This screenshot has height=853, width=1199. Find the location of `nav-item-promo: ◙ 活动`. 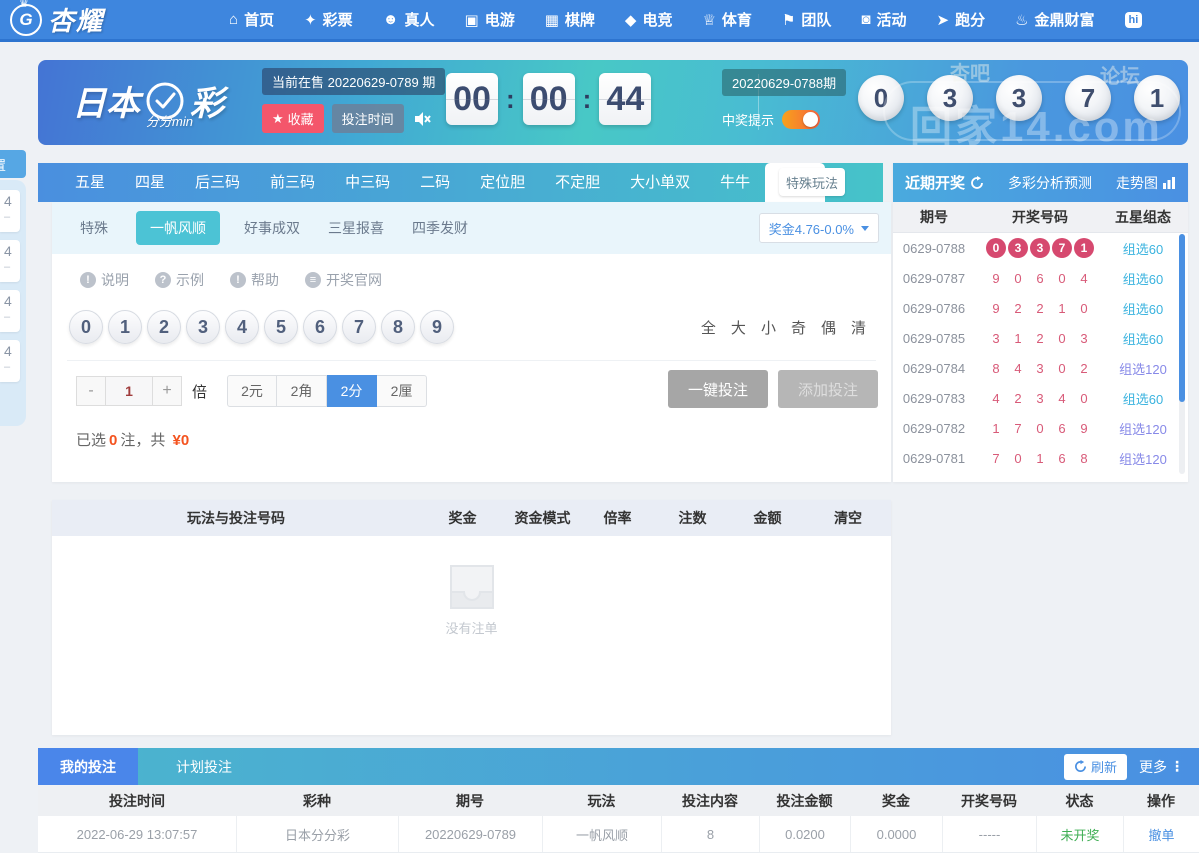

nav-item-promo: ◙ 活动 is located at coordinates (883, 19).